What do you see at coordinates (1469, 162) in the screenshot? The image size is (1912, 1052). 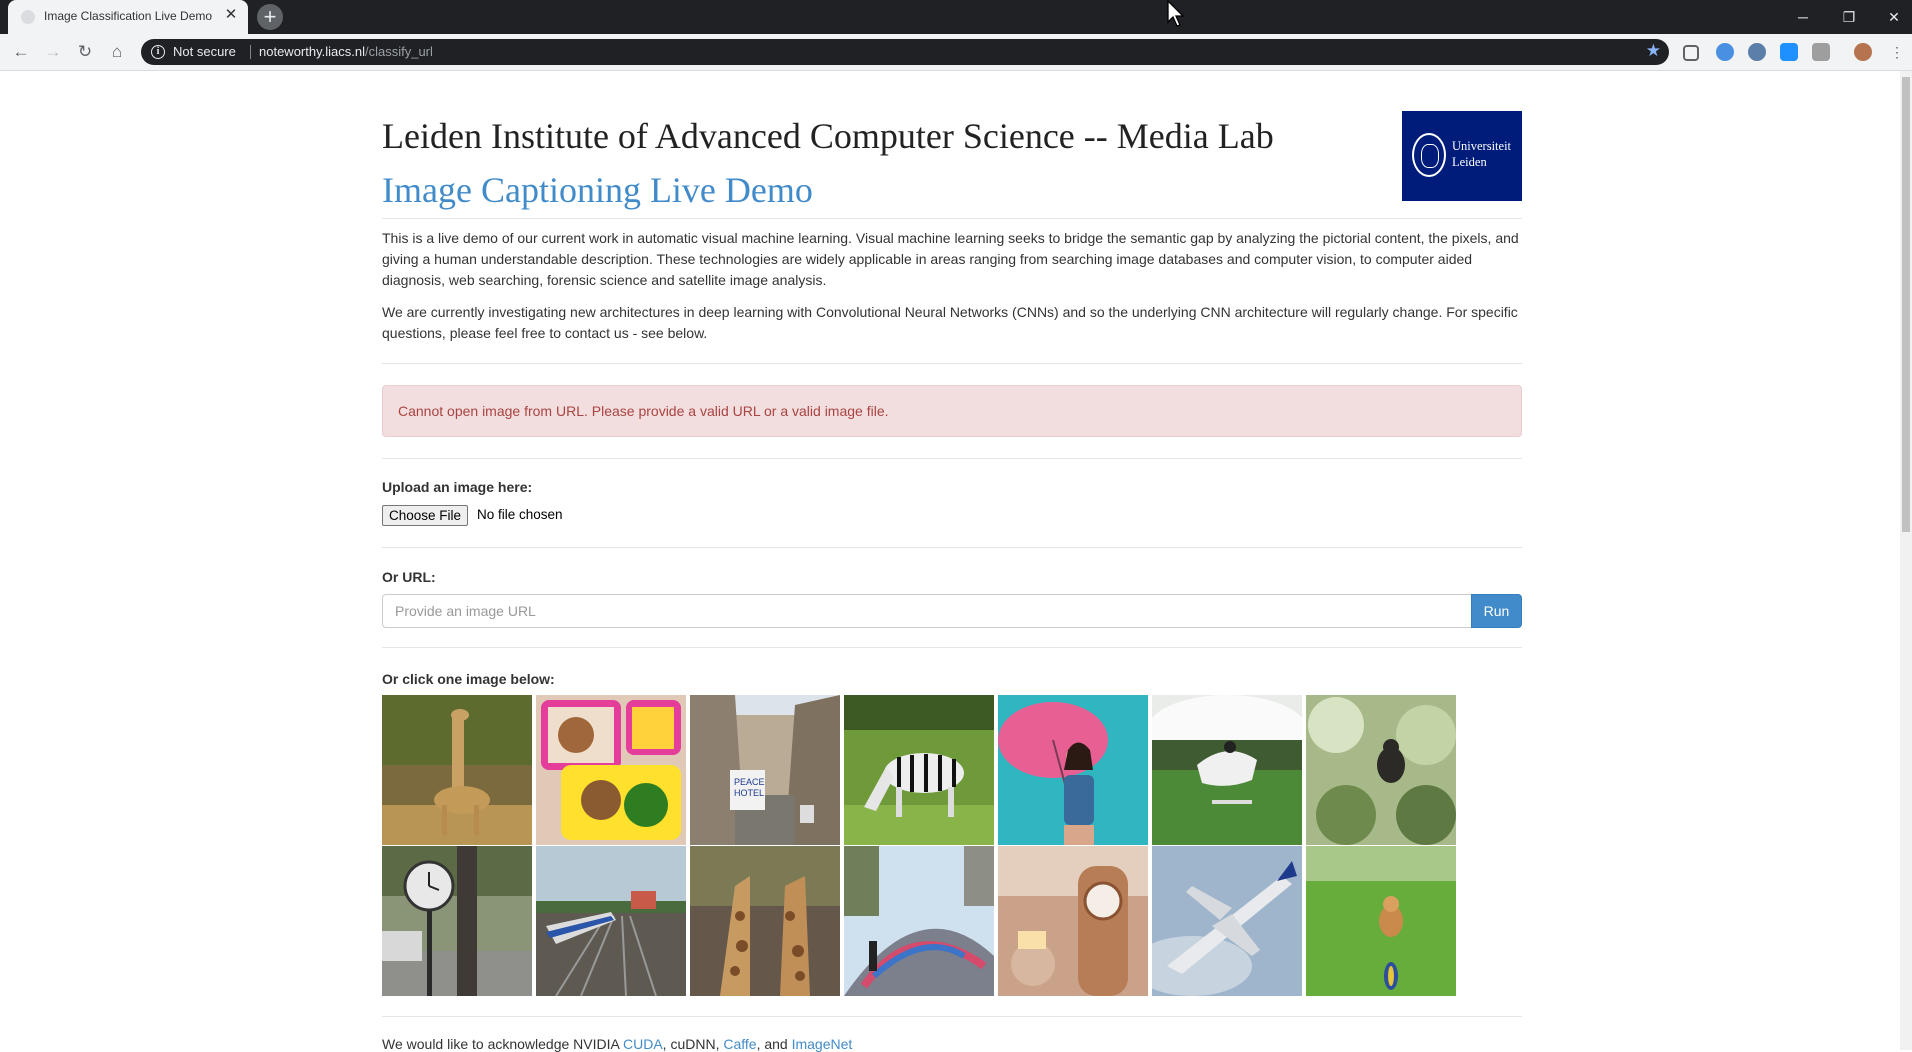 I see `logo-text-line2: Leiden` at bounding box center [1469, 162].